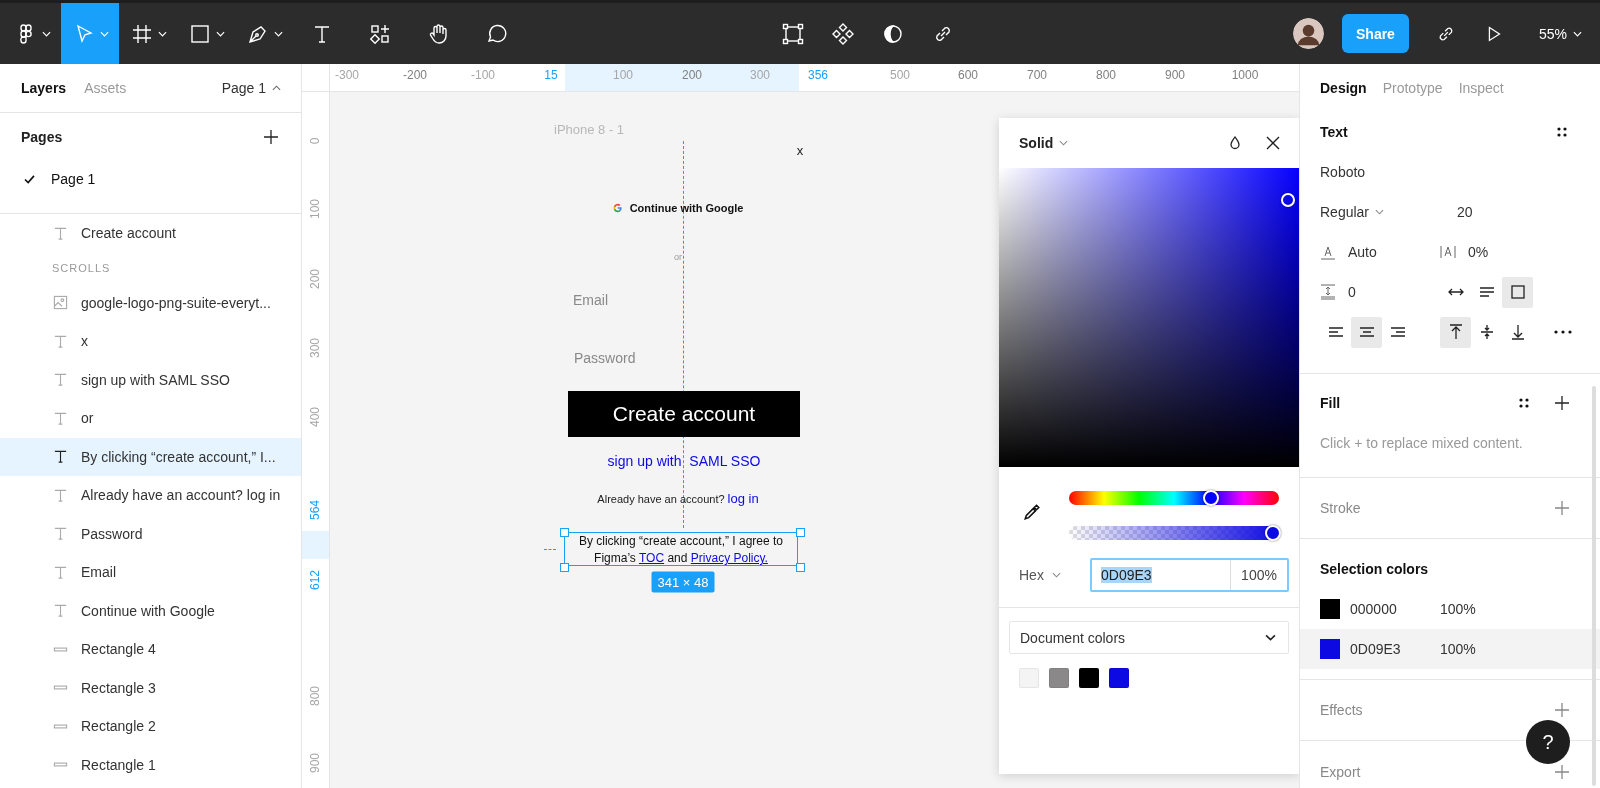 This screenshot has width=1600, height=788. Describe the element at coordinates (684, 414) in the screenshot. I see `create-account-text: Create account` at that location.